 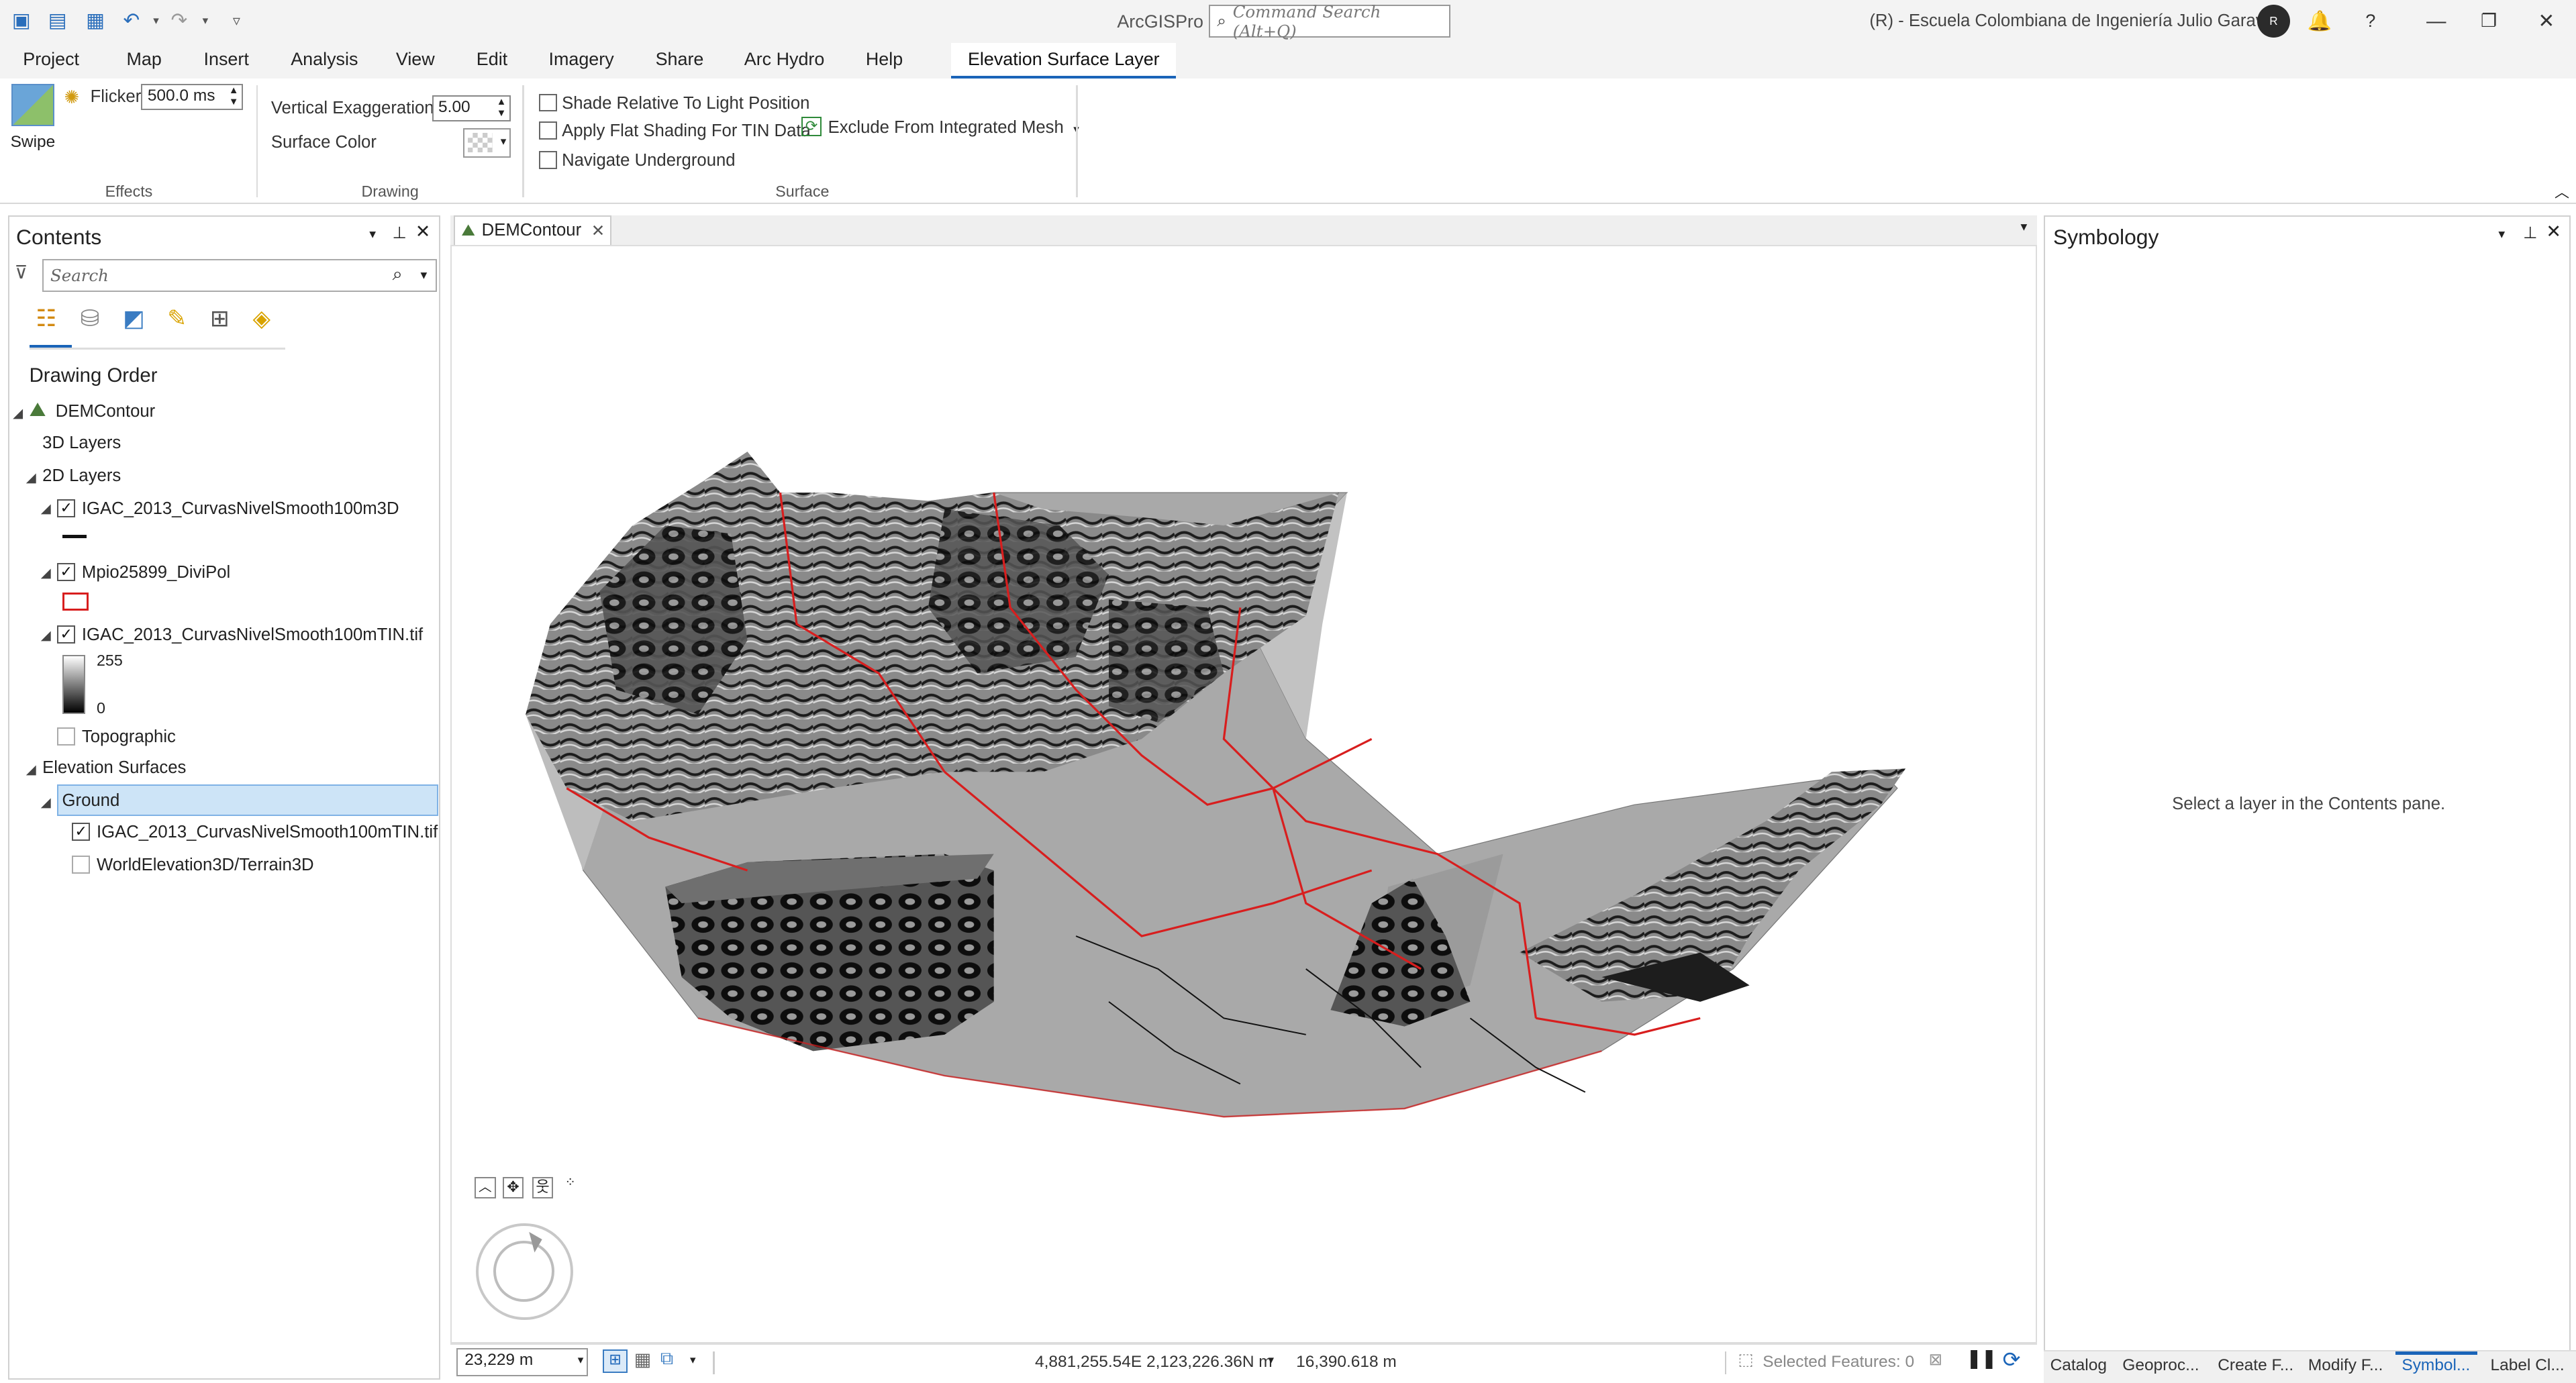 What do you see at coordinates (133, 318) in the screenshot?
I see `selection-icon: ◩` at bounding box center [133, 318].